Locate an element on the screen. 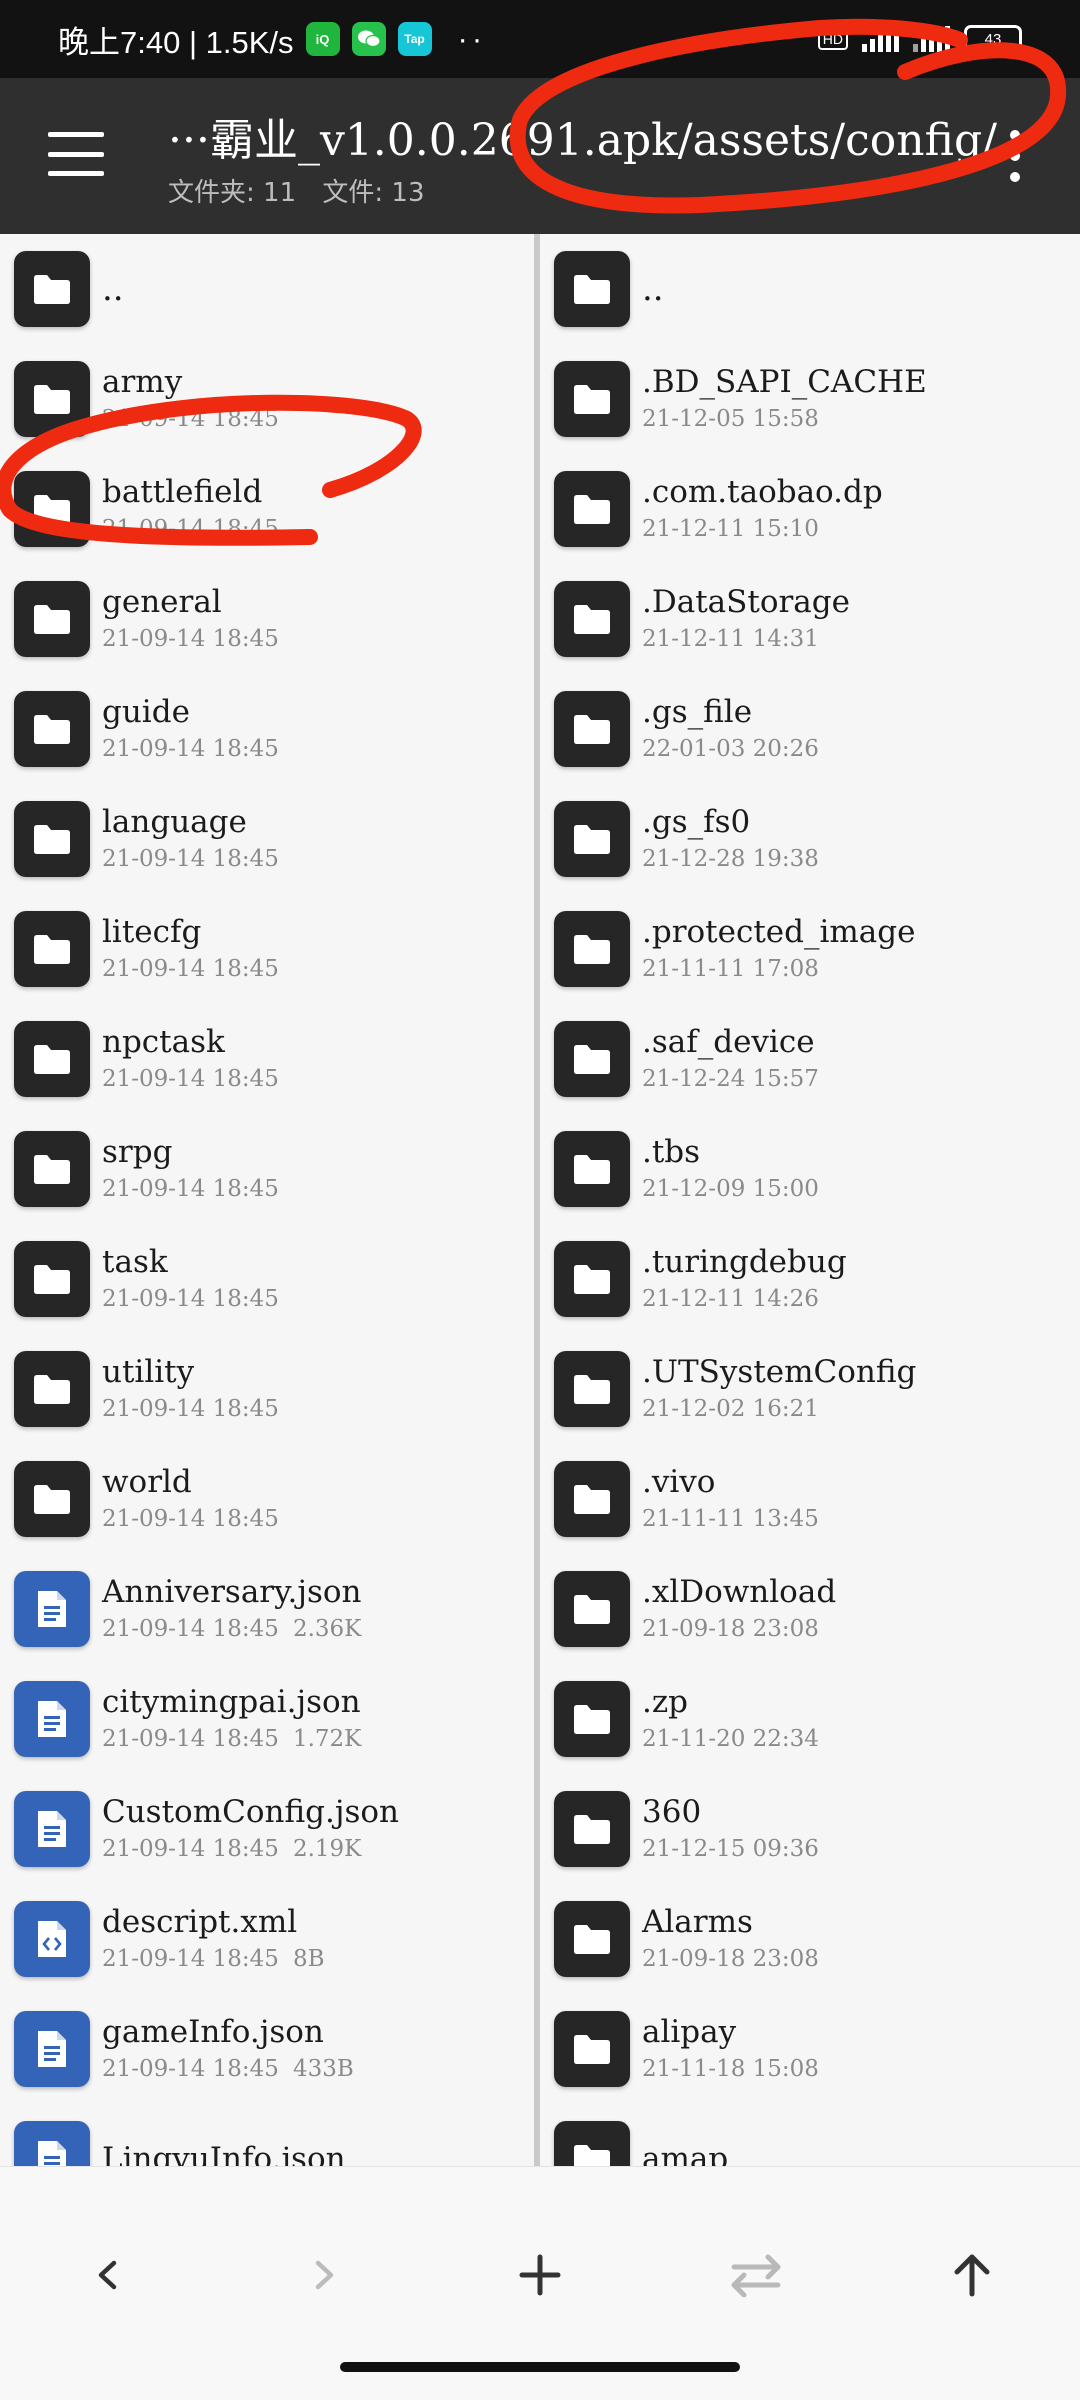 The width and height of the screenshot is (1080, 2400). bottom-nav-bar is located at coordinates (540, 2283).